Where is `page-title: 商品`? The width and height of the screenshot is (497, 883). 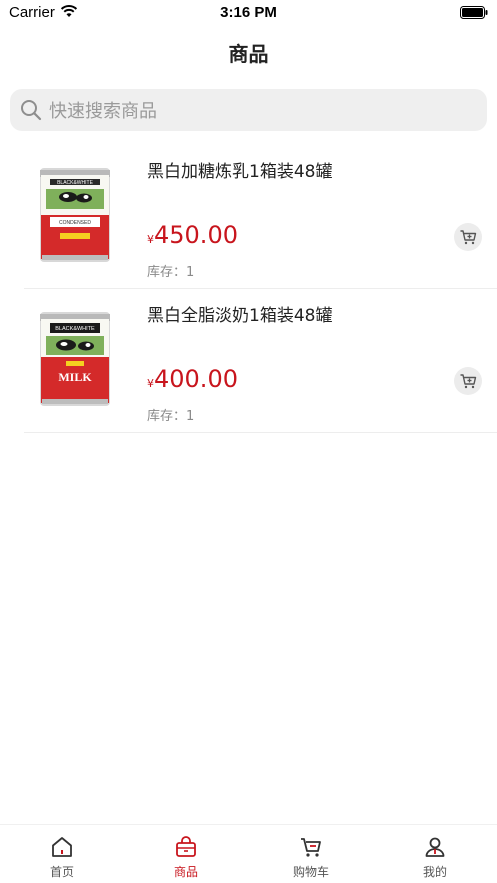
page-title: 商品 is located at coordinates (248, 54).